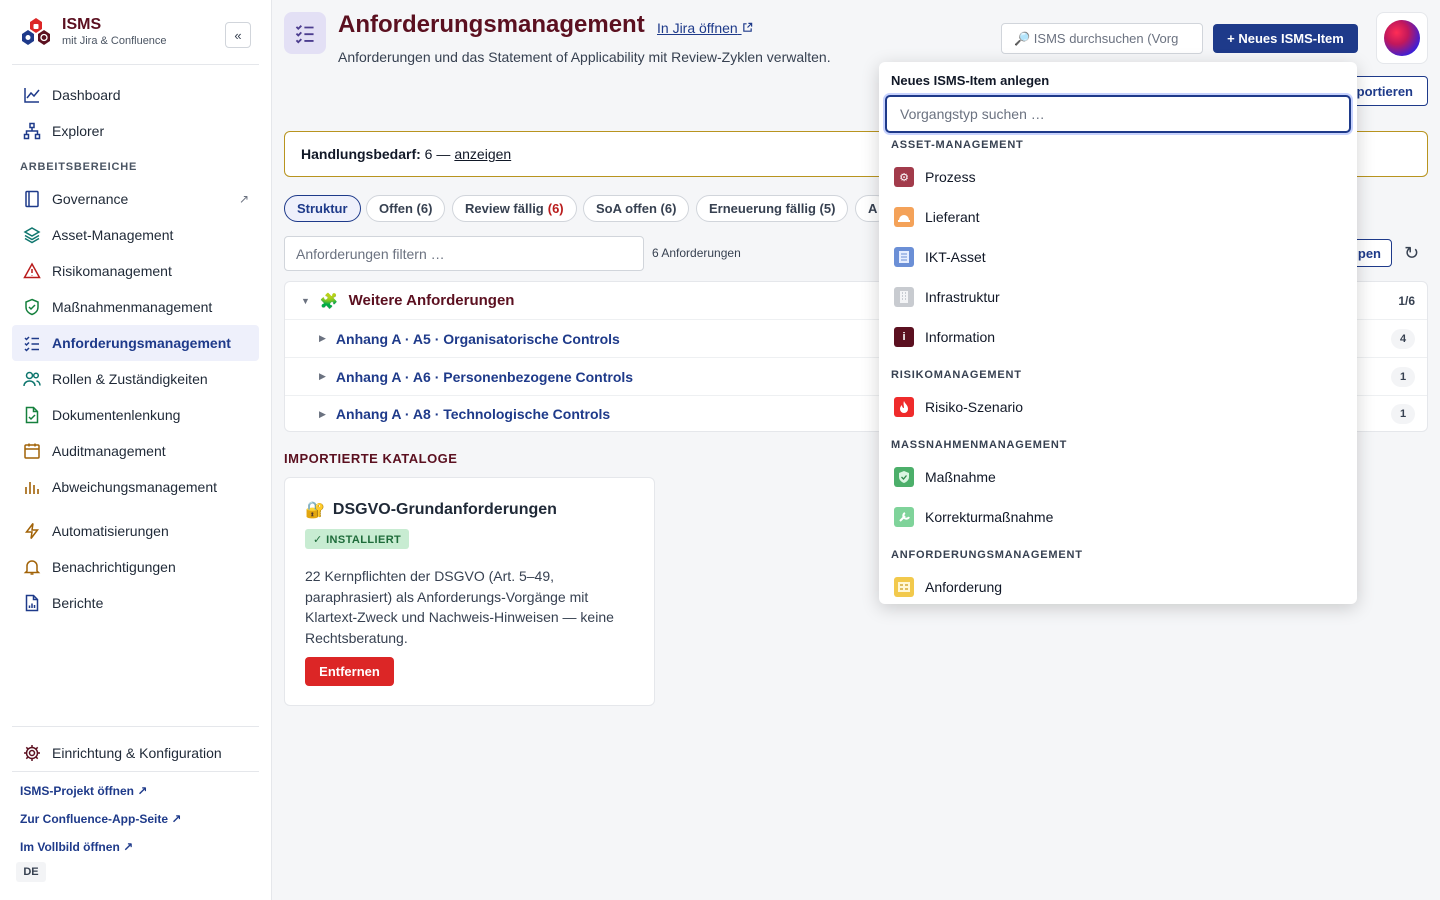 This screenshot has width=1440, height=900. Describe the element at coordinates (349, 671) in the screenshot. I see `remove-catalog-button: Entfernen` at that location.